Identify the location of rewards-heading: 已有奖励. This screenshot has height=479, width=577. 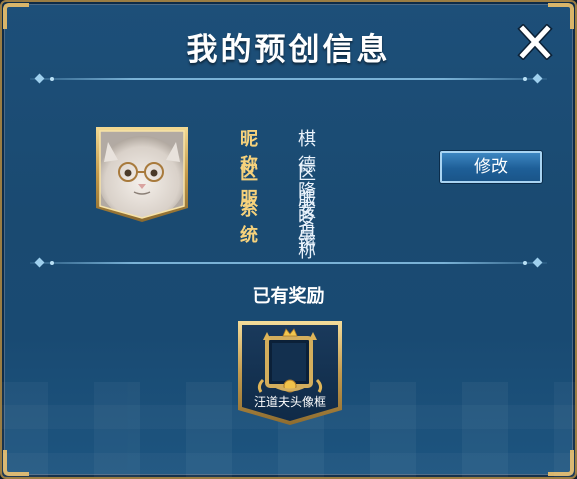
(288, 296).